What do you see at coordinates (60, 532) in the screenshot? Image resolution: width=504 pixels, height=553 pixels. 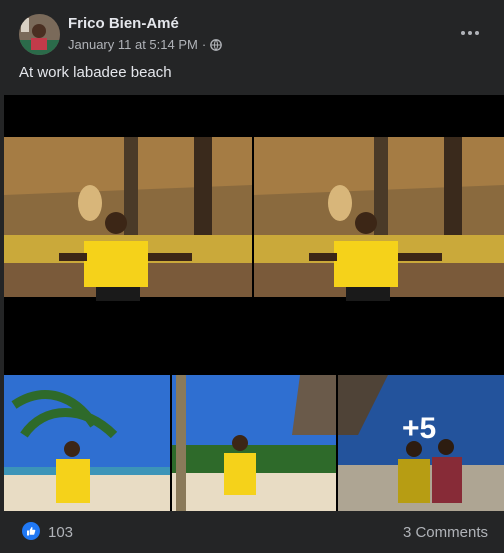 I see `reaction-count: 103` at bounding box center [60, 532].